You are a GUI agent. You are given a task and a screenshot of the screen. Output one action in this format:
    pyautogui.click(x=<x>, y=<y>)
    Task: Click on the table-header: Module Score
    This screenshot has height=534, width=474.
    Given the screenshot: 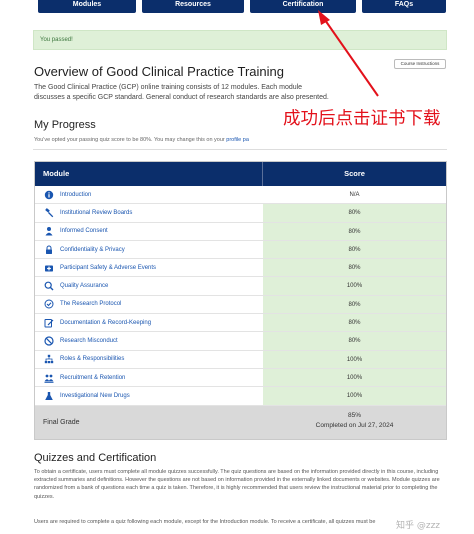 What is the action you would take?
    pyautogui.click(x=240, y=174)
    